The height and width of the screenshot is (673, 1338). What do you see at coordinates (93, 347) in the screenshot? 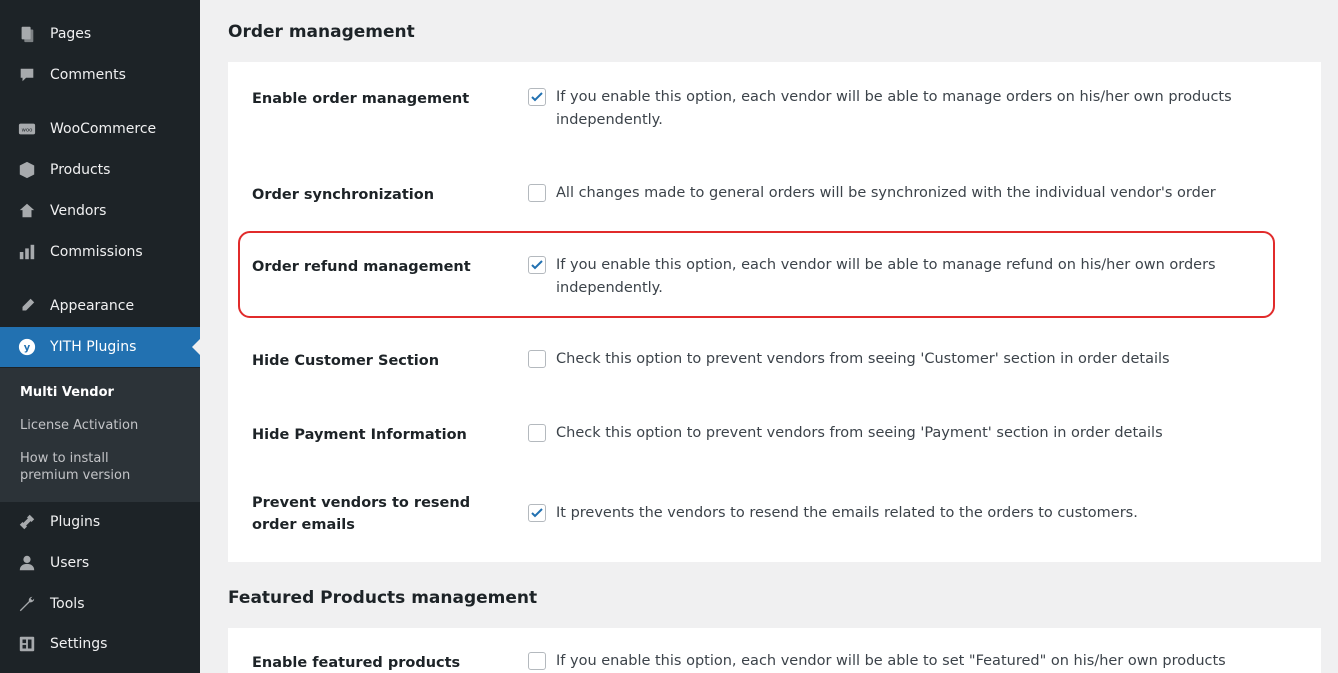
I see `sidebar-item-label: YITH Plugins` at bounding box center [93, 347].